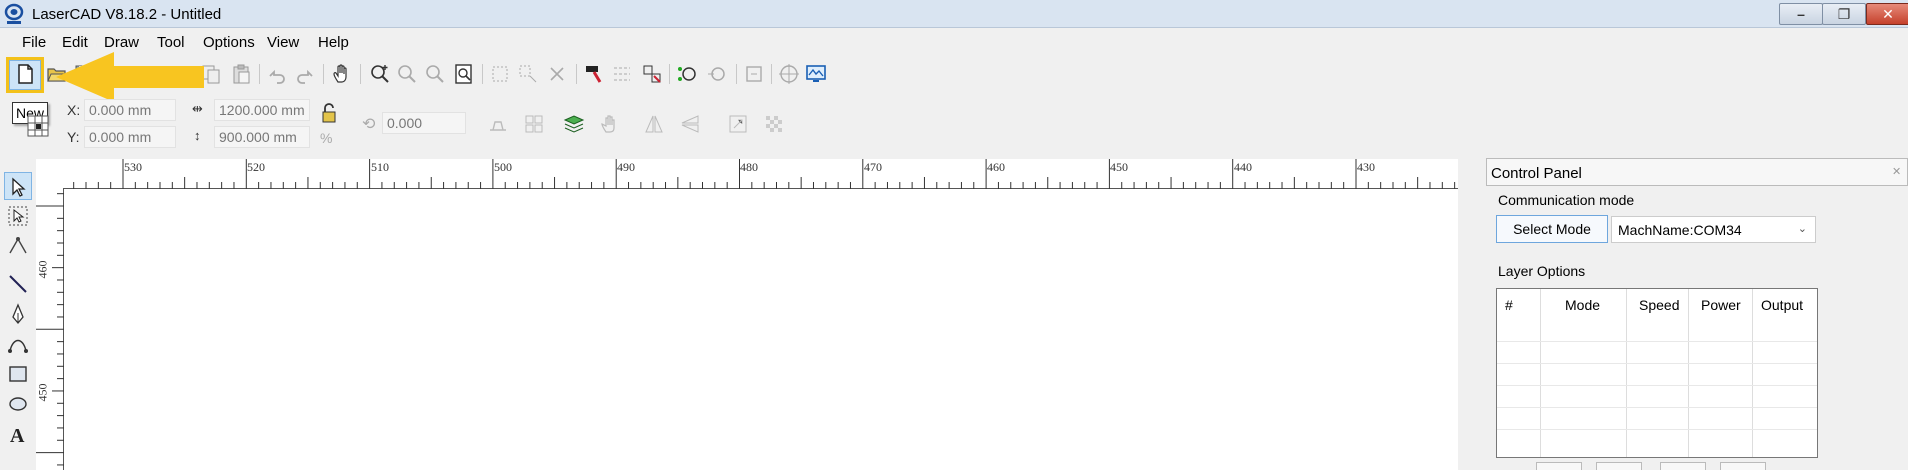  I want to click on mirror-vertical-icon, so click(690, 124).